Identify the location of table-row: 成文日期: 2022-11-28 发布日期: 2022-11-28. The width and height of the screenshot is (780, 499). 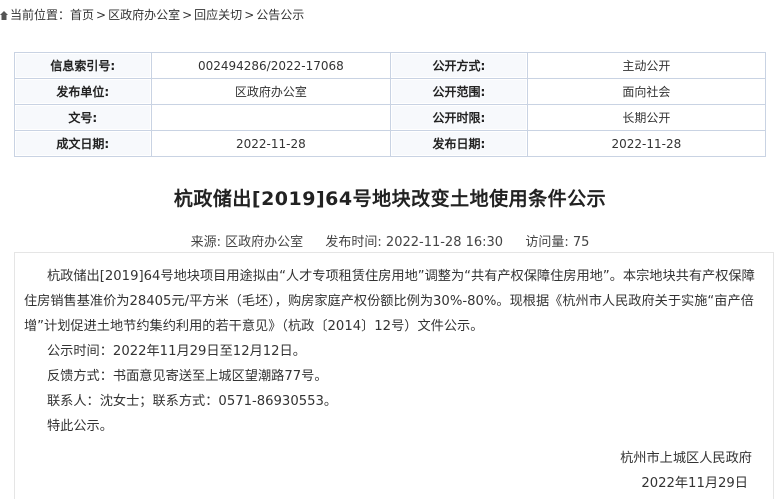
(390, 144).